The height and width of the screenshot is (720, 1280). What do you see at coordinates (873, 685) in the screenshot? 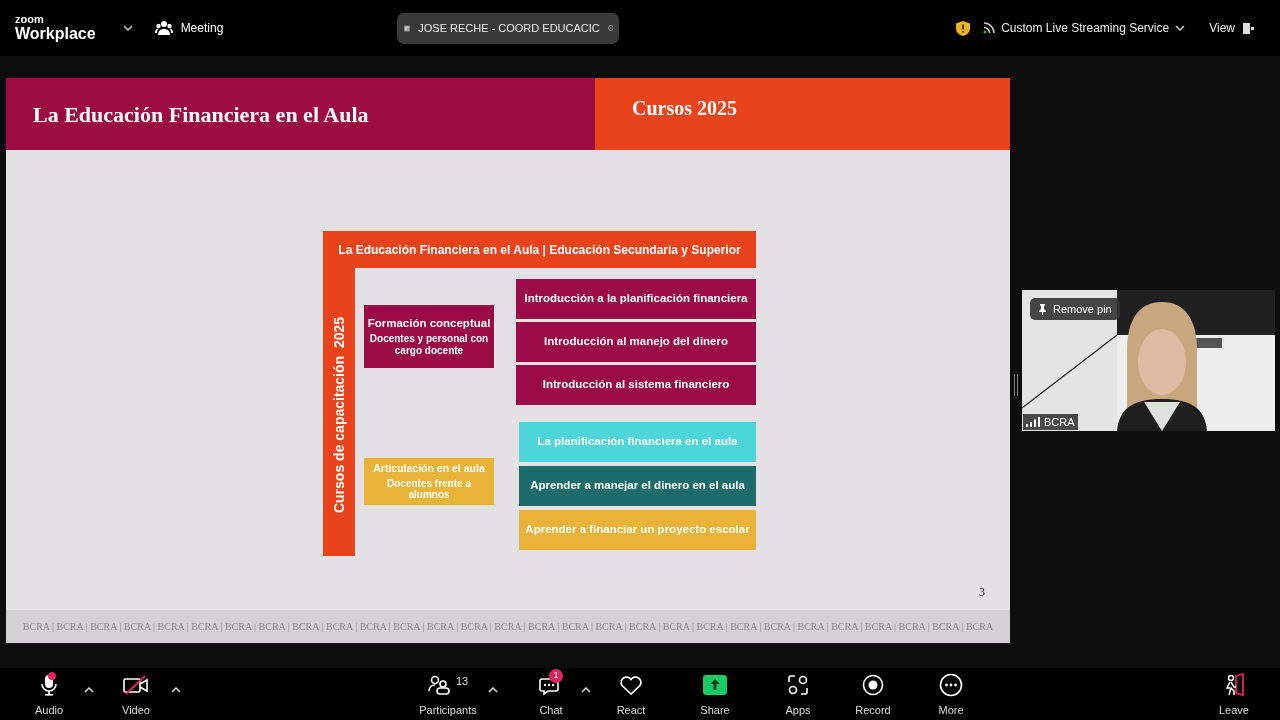
I see `record-icon` at bounding box center [873, 685].